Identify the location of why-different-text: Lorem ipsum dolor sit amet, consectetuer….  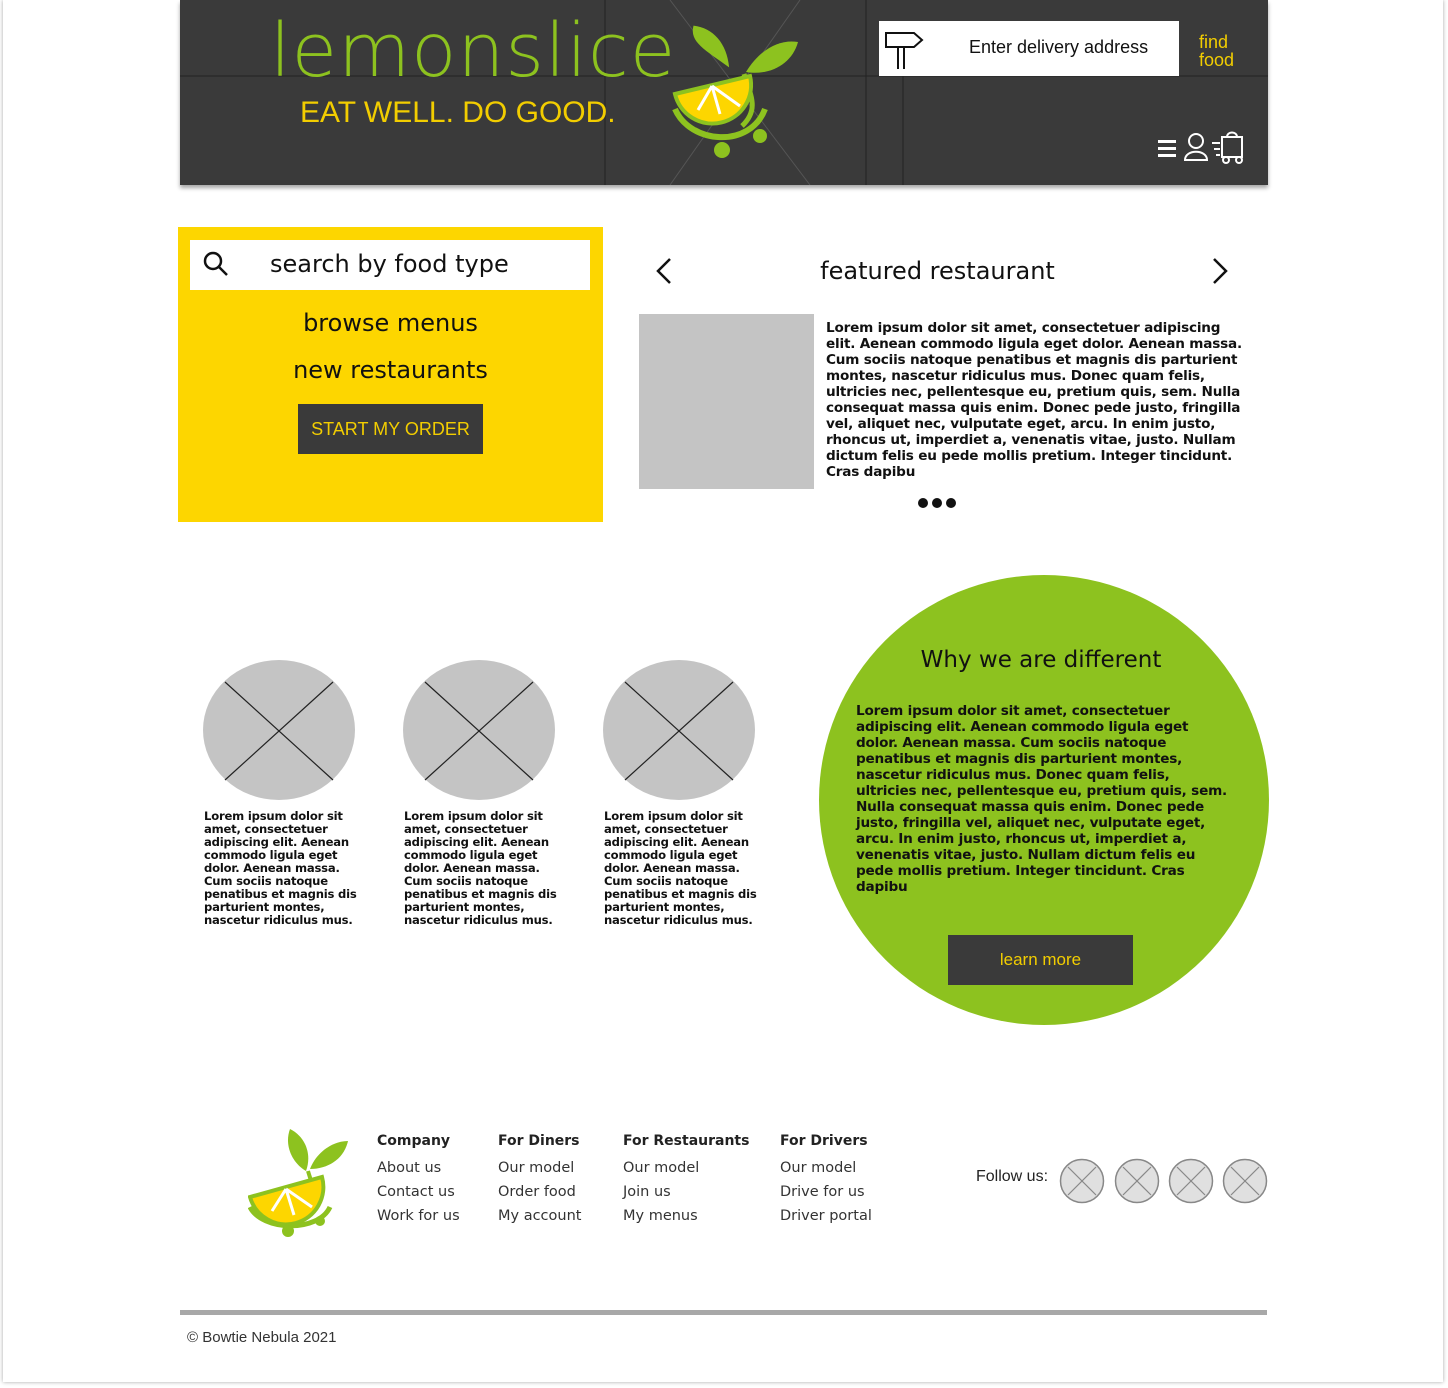
(1042, 799).